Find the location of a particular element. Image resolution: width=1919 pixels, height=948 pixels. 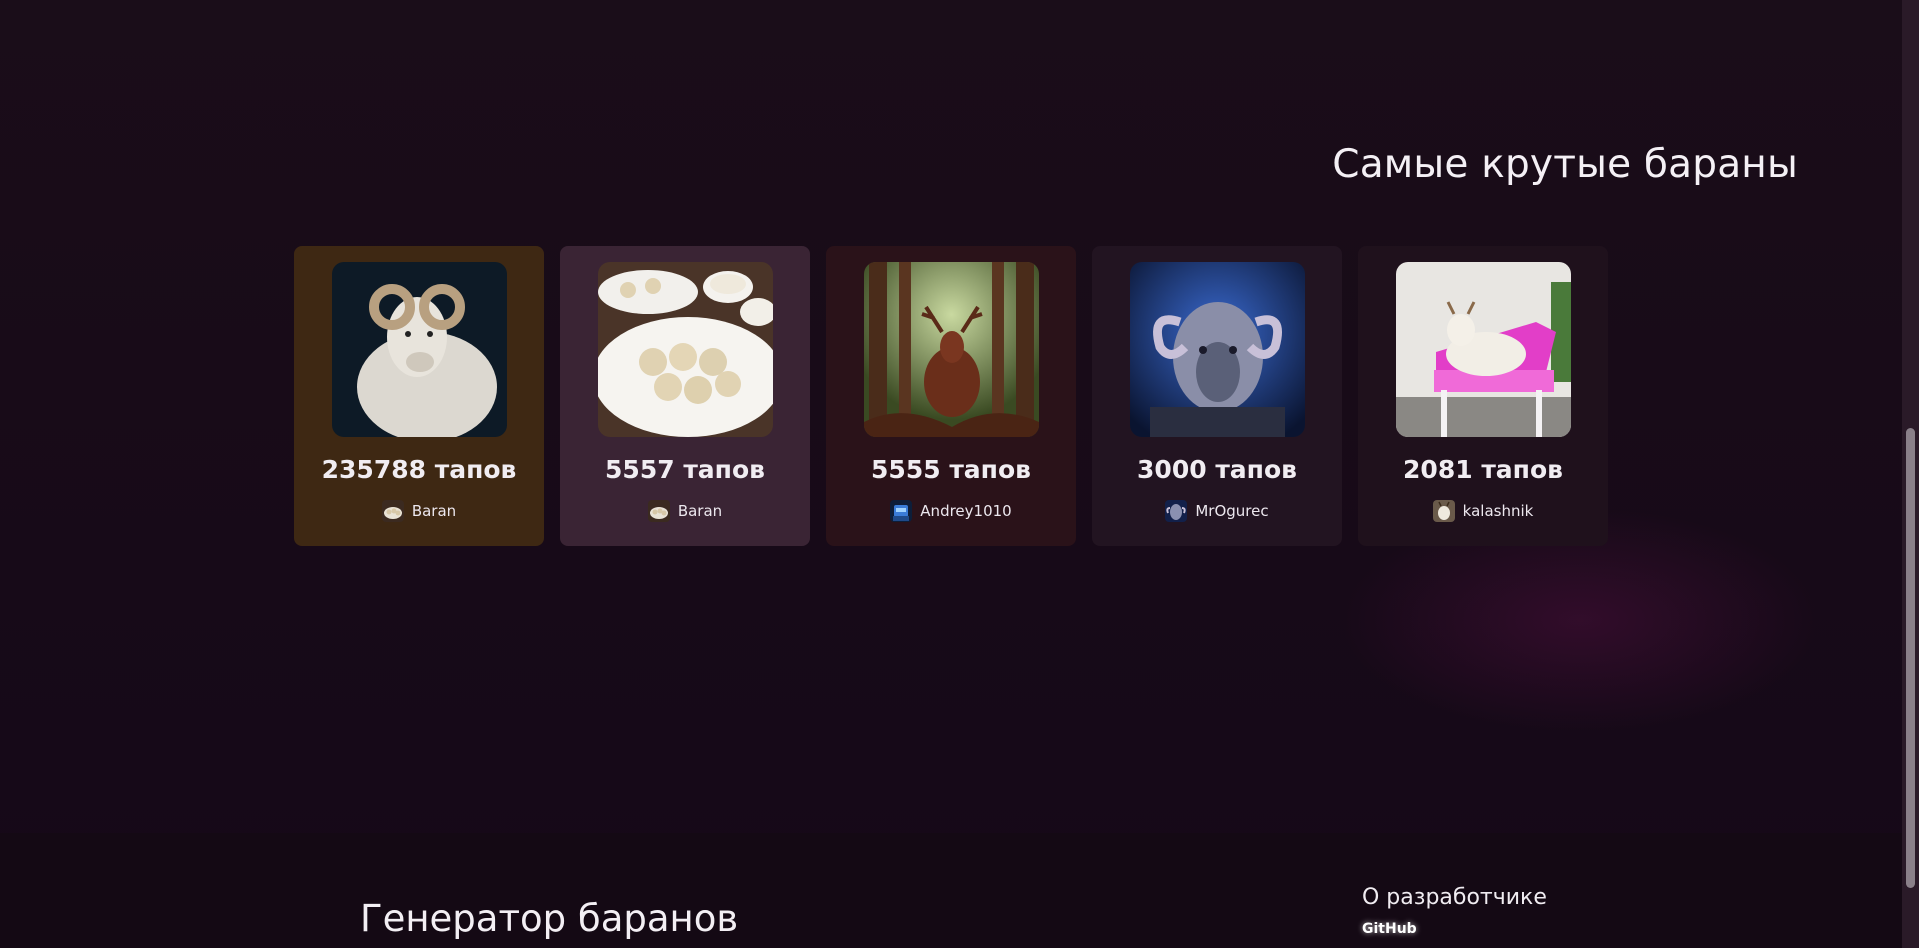

blue-ram-image is located at coordinates (1217, 349).